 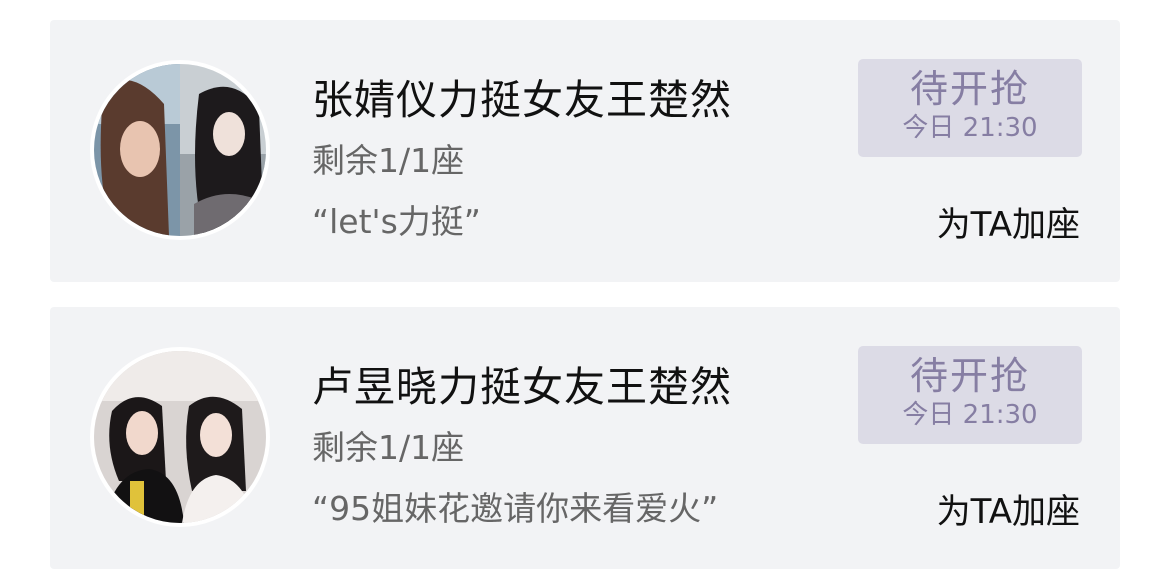 I want to click on avatar-photo-seaside, so click(x=180, y=150).